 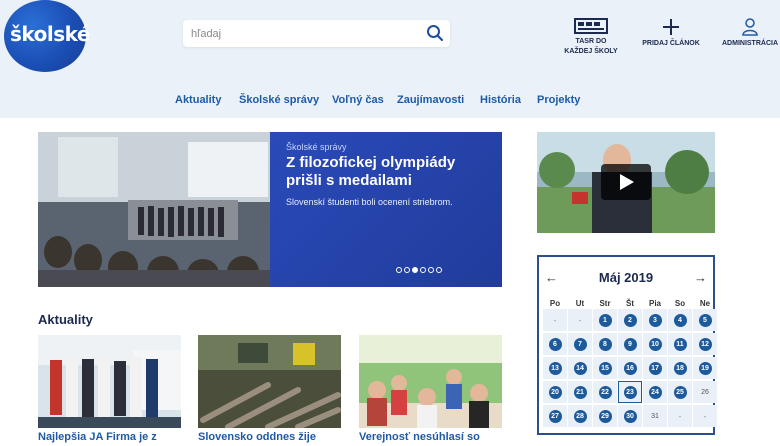 I want to click on calendar-day: 14, so click(x=580, y=368).